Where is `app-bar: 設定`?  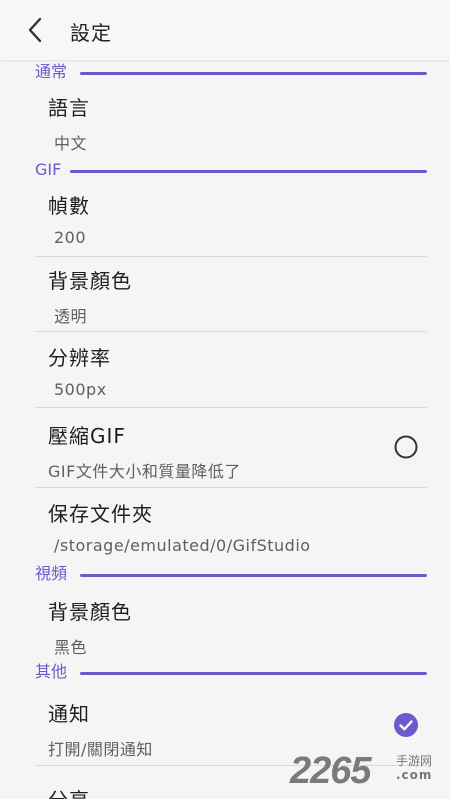 app-bar: 設定 is located at coordinates (225, 30).